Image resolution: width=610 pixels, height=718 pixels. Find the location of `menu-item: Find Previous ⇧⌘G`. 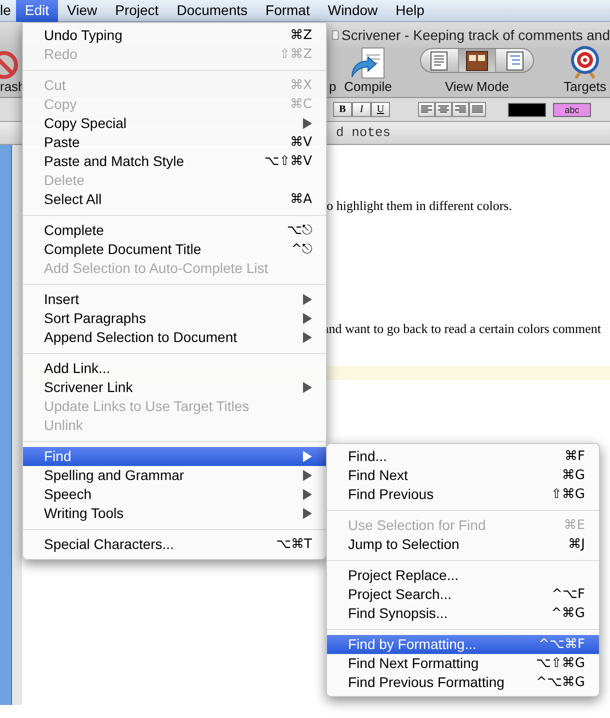

menu-item: Find Previous ⇧⌘G is located at coordinates (463, 494).